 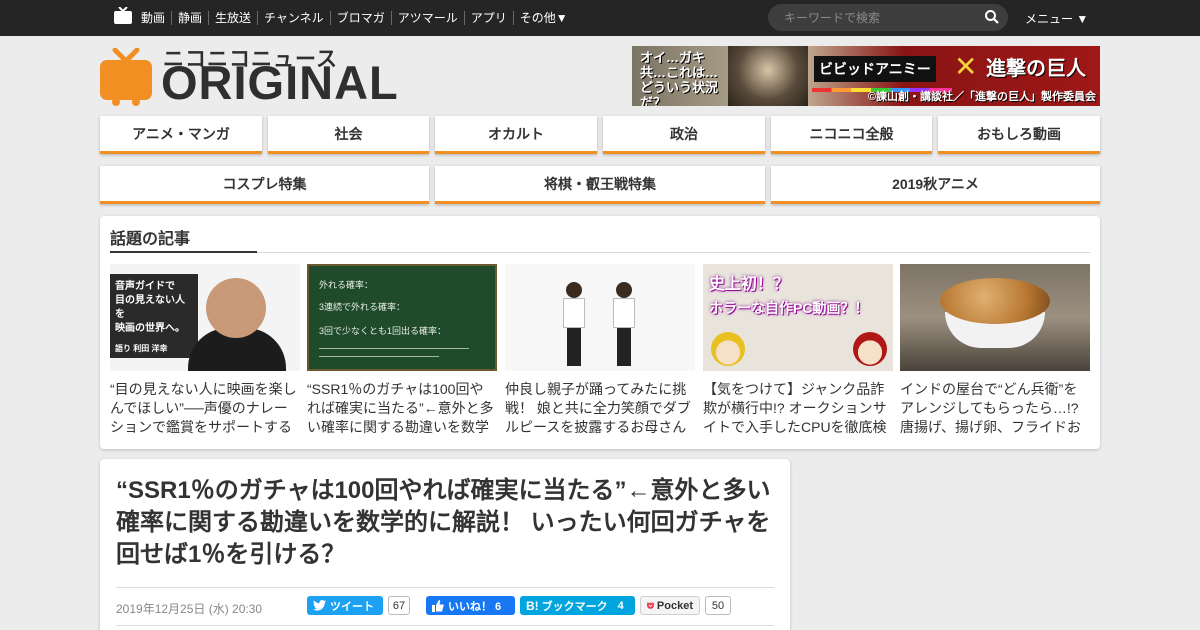 What do you see at coordinates (264, 185) in the screenshot?
I see `category-cosplay: コスプレ特集` at bounding box center [264, 185].